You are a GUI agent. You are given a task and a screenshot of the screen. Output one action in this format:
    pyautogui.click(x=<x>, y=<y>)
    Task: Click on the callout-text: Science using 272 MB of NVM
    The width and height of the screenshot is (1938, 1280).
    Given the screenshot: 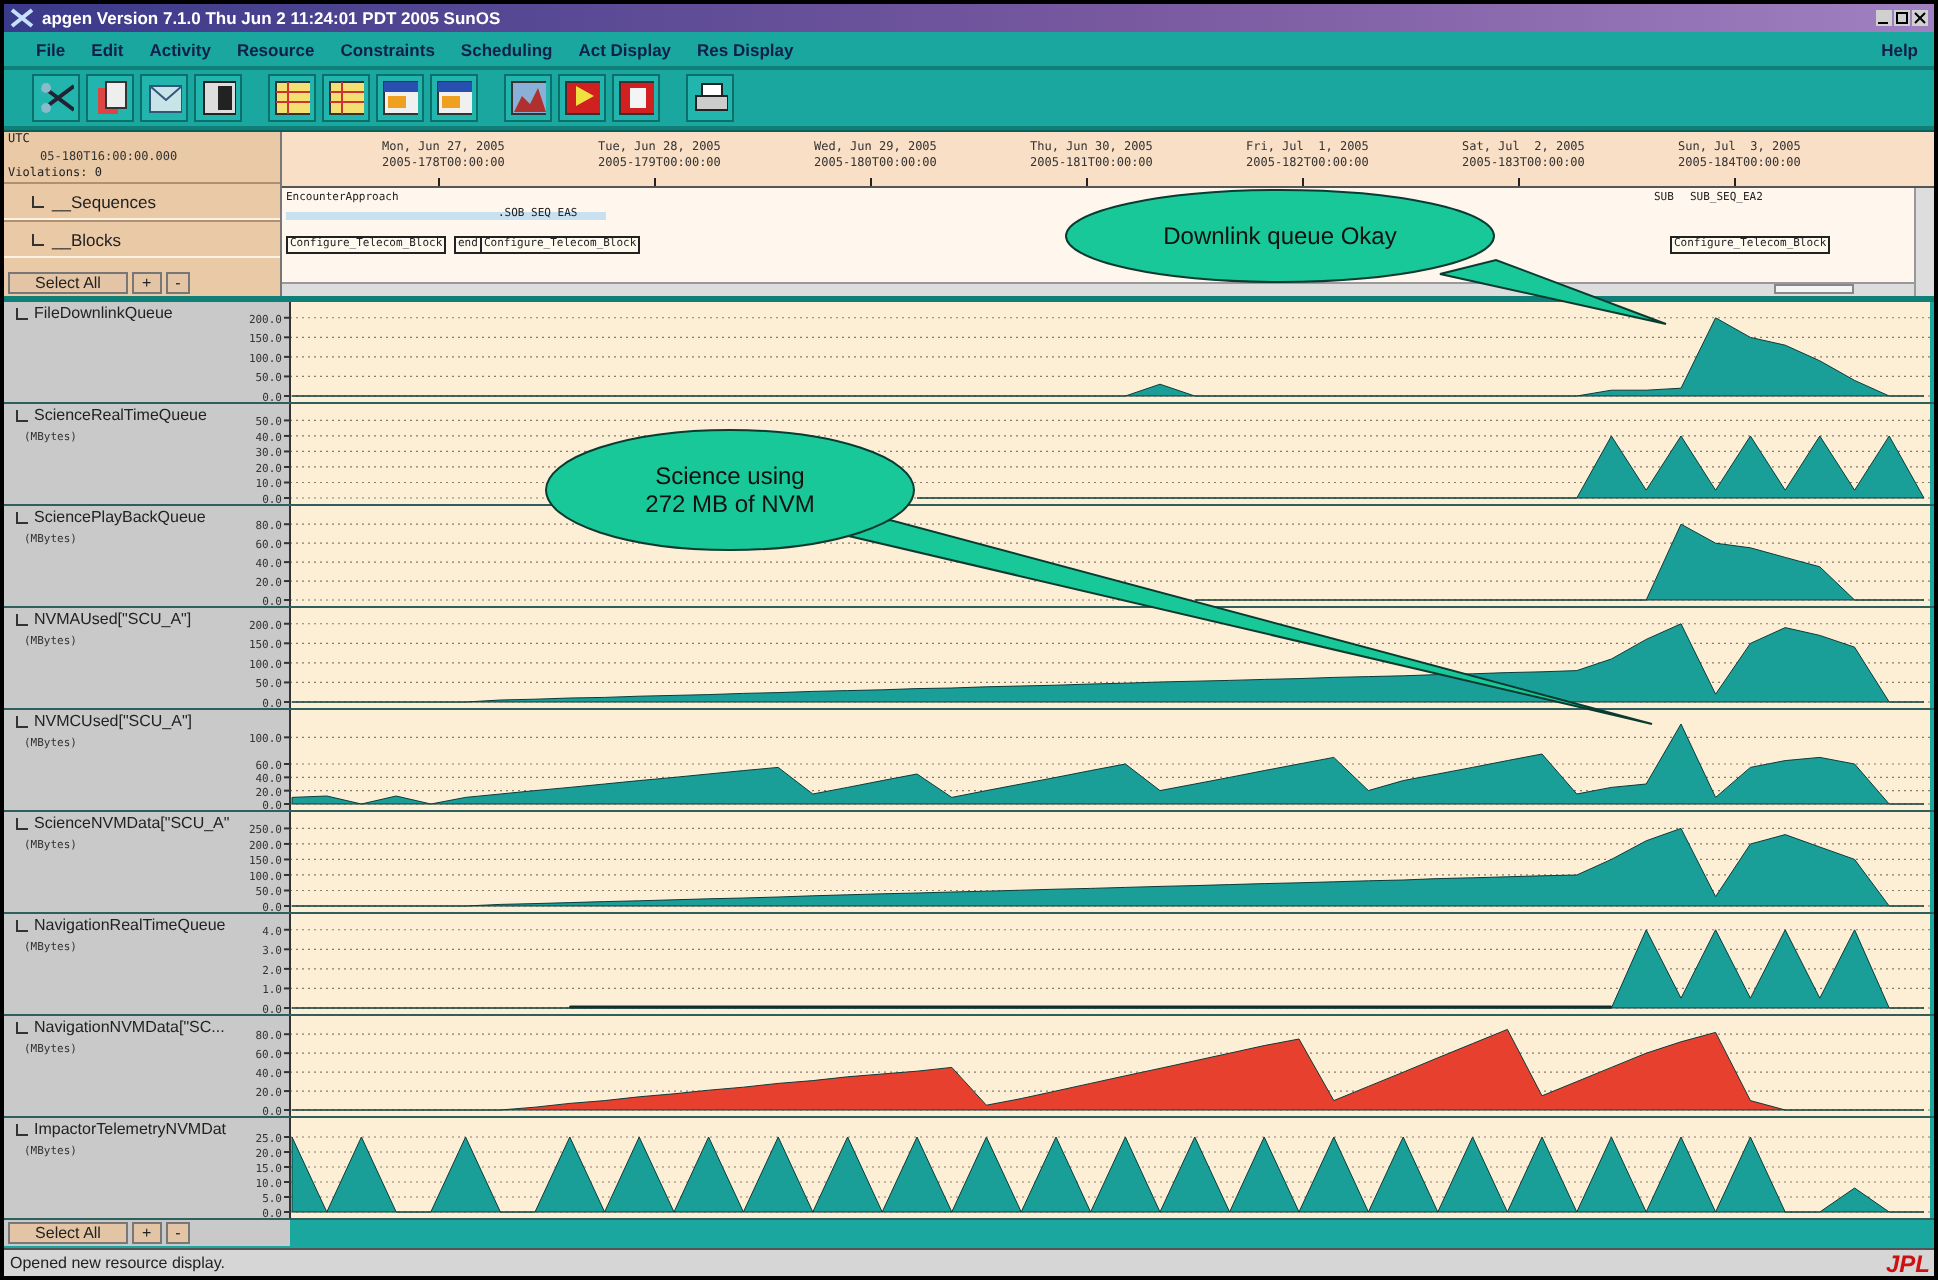 What is the action you would take?
    pyautogui.click(x=730, y=490)
    